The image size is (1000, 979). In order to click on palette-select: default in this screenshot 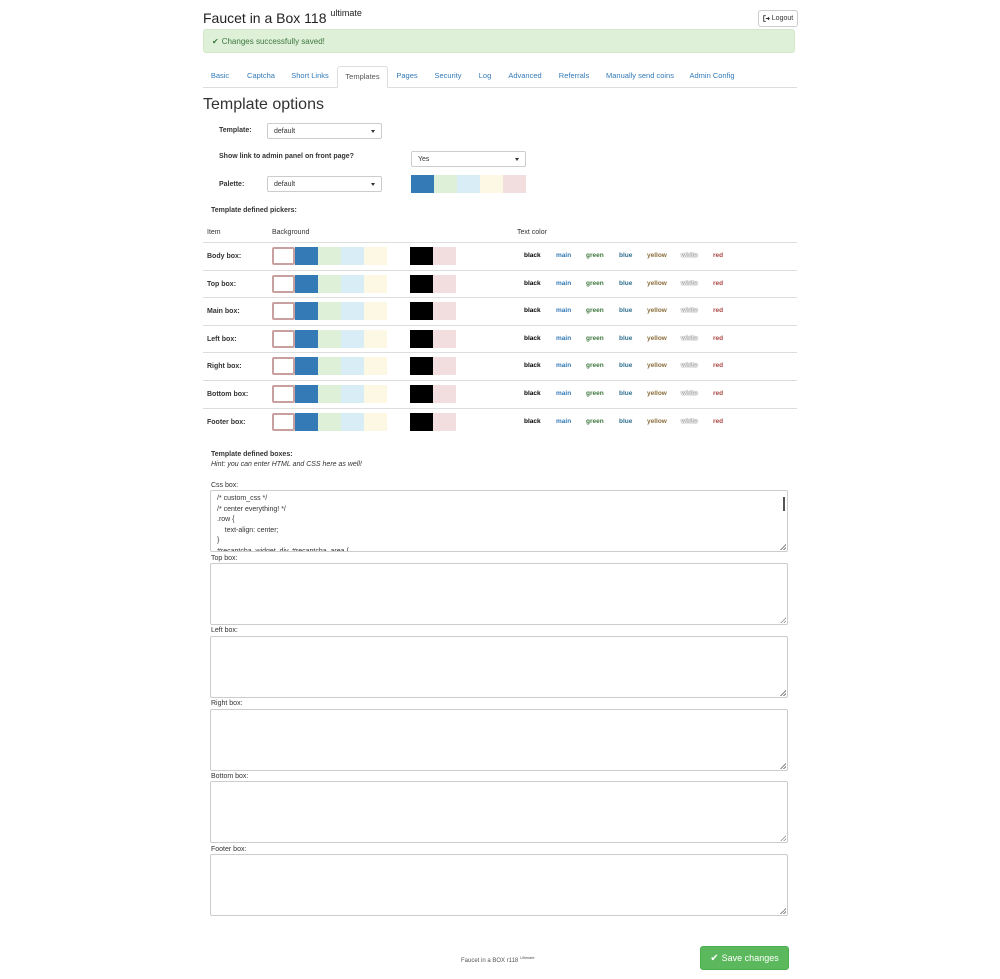, I will do `click(324, 184)`.